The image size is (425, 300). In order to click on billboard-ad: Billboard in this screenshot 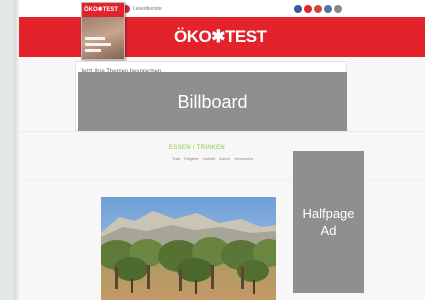, I will do `click(212, 102)`.